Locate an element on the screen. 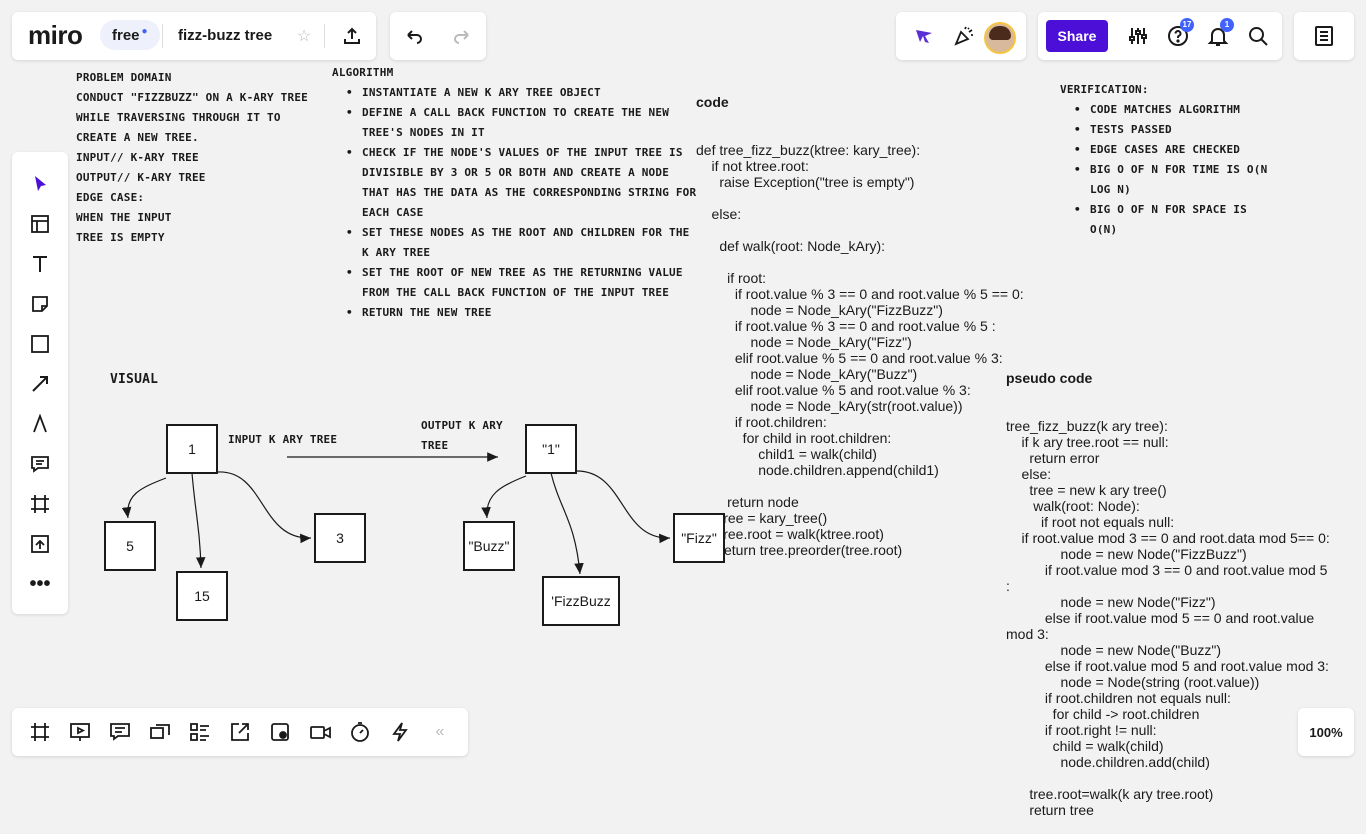 This screenshot has height=834, width=1366. left-toolbar: ••• is located at coordinates (40, 383).